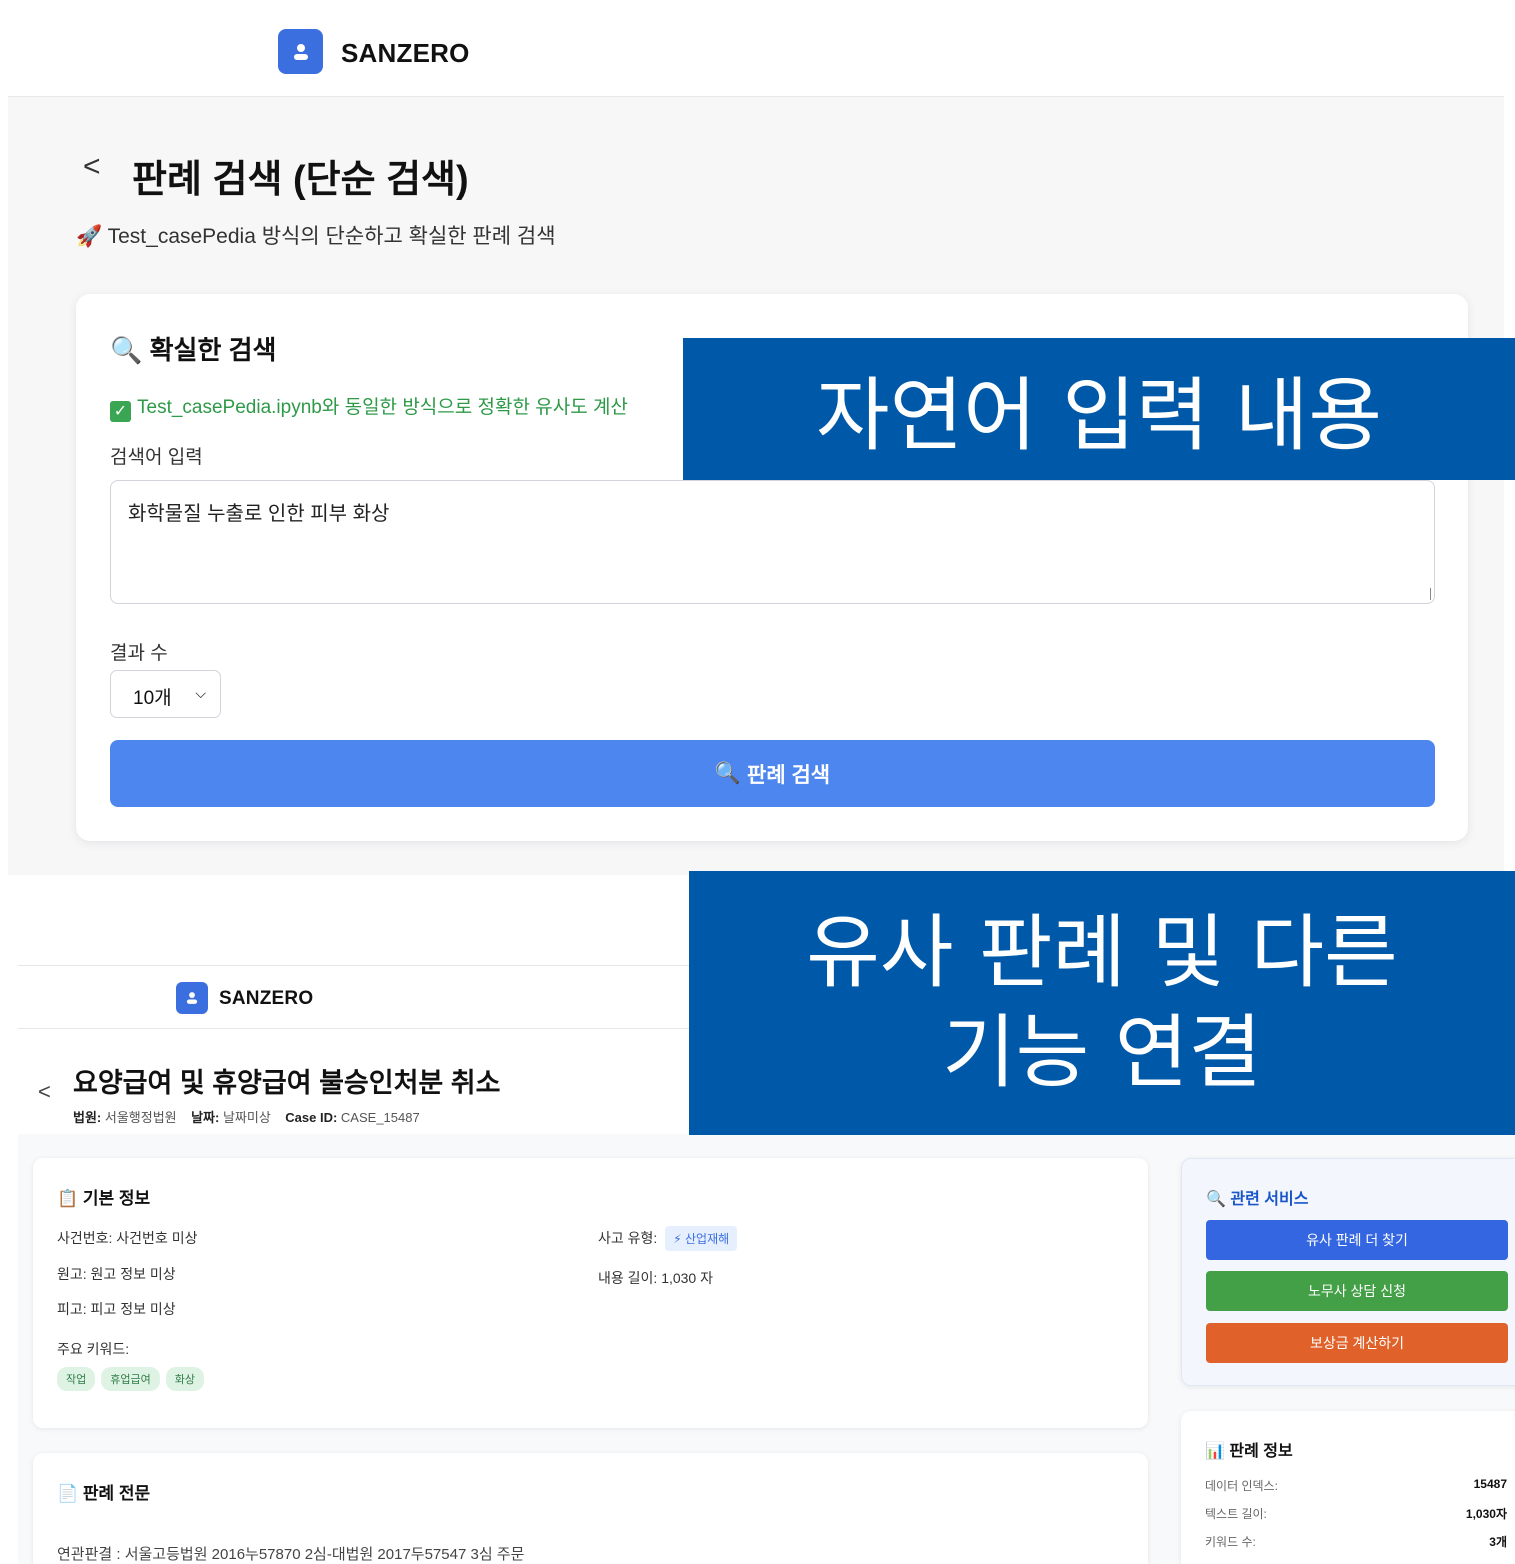  I want to click on labor-consult-button: 노무사 상담 신청, so click(1357, 1291).